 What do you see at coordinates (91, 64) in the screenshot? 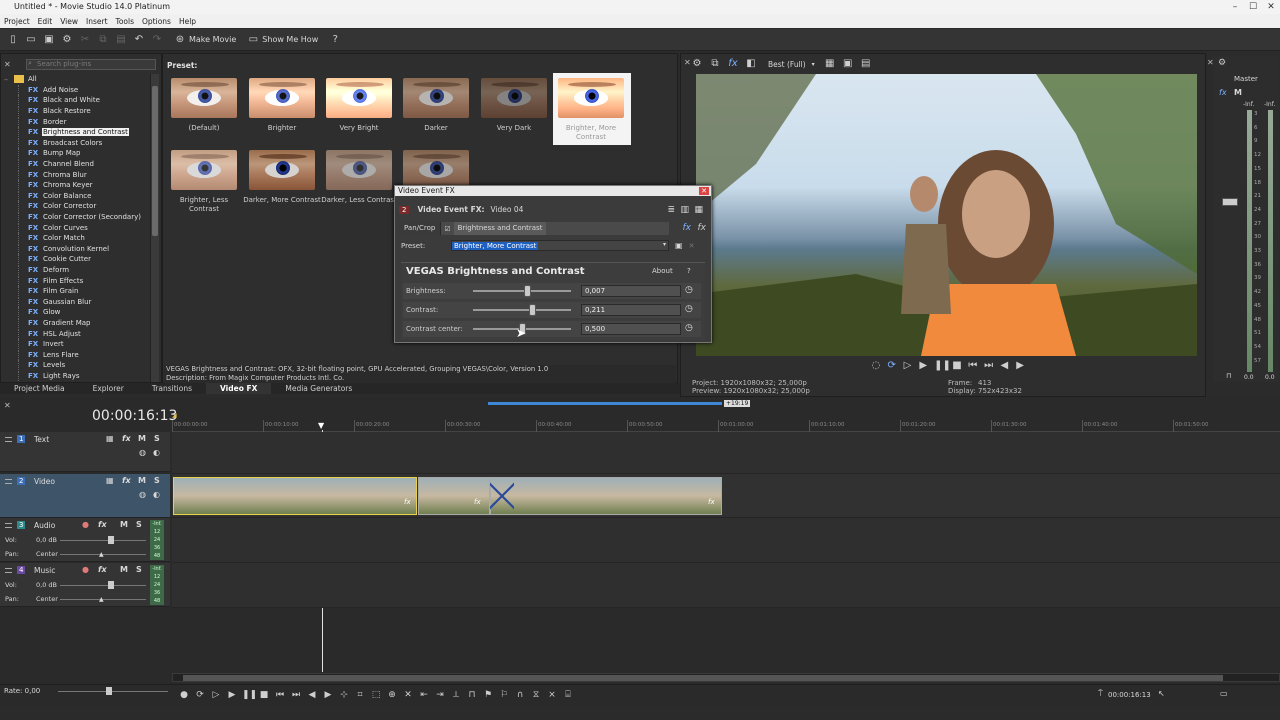
I see `plugin-search-input: Search plug-ins` at bounding box center [91, 64].